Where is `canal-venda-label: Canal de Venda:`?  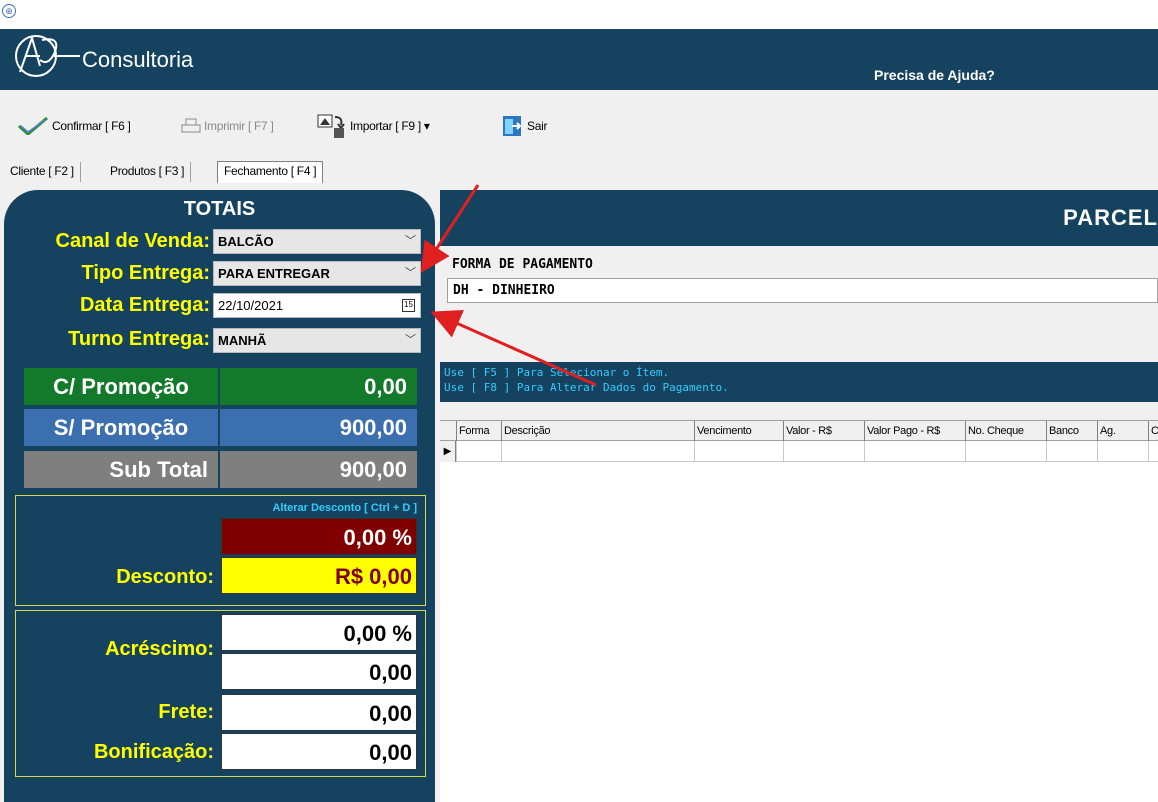 canal-venda-label: Canal de Venda: is located at coordinates (133, 241).